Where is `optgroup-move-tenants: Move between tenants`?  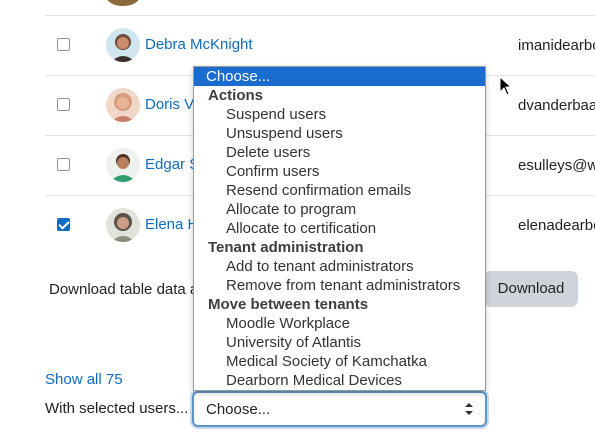
optgroup-move-tenants: Move between tenants is located at coordinates (288, 304).